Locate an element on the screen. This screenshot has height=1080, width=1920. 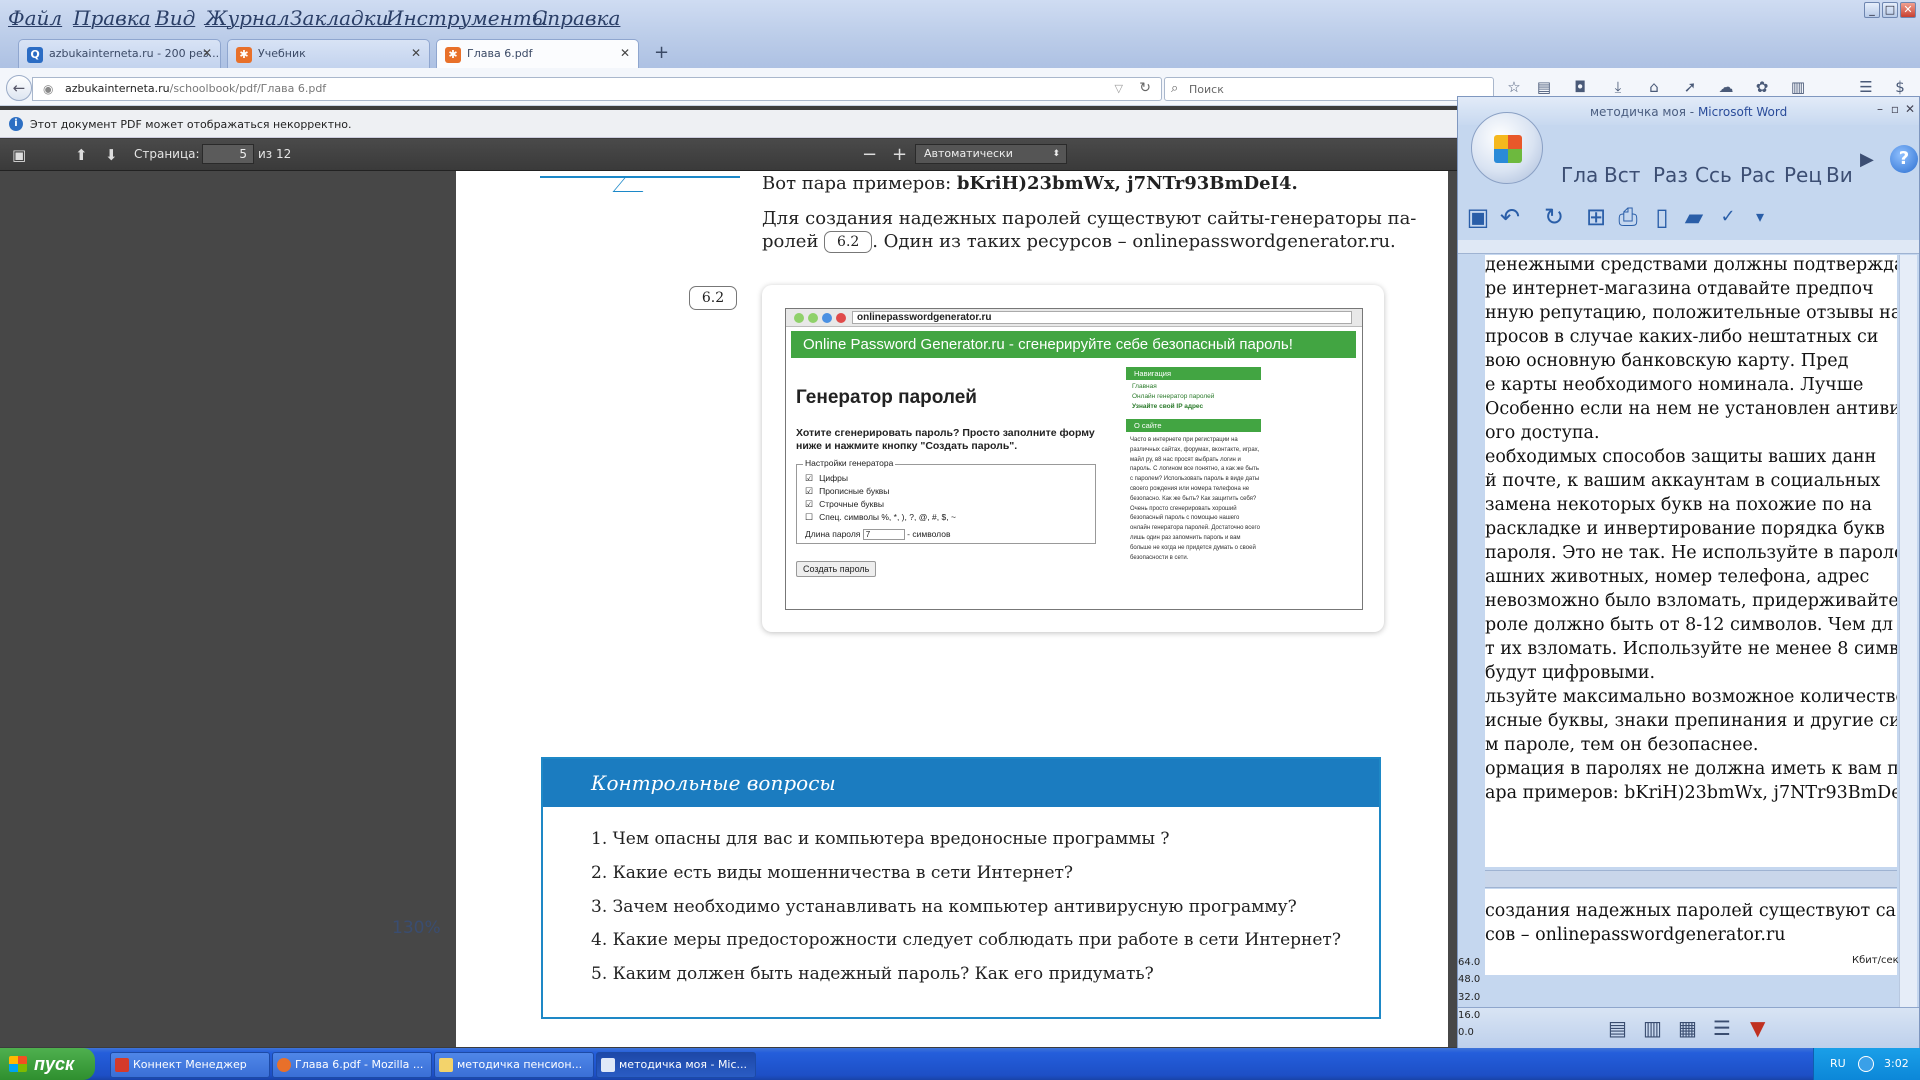
home-icon: ⌂ is located at coordinates (1654, 88).